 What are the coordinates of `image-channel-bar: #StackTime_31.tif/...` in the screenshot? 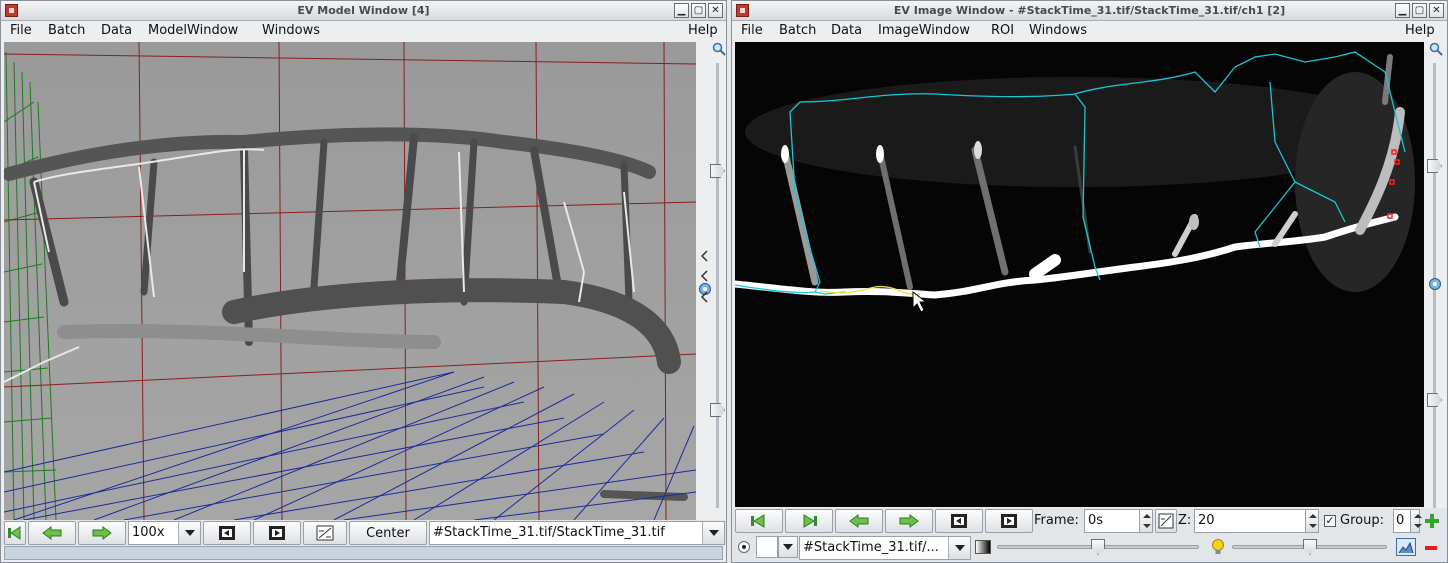 It's located at (1089, 548).